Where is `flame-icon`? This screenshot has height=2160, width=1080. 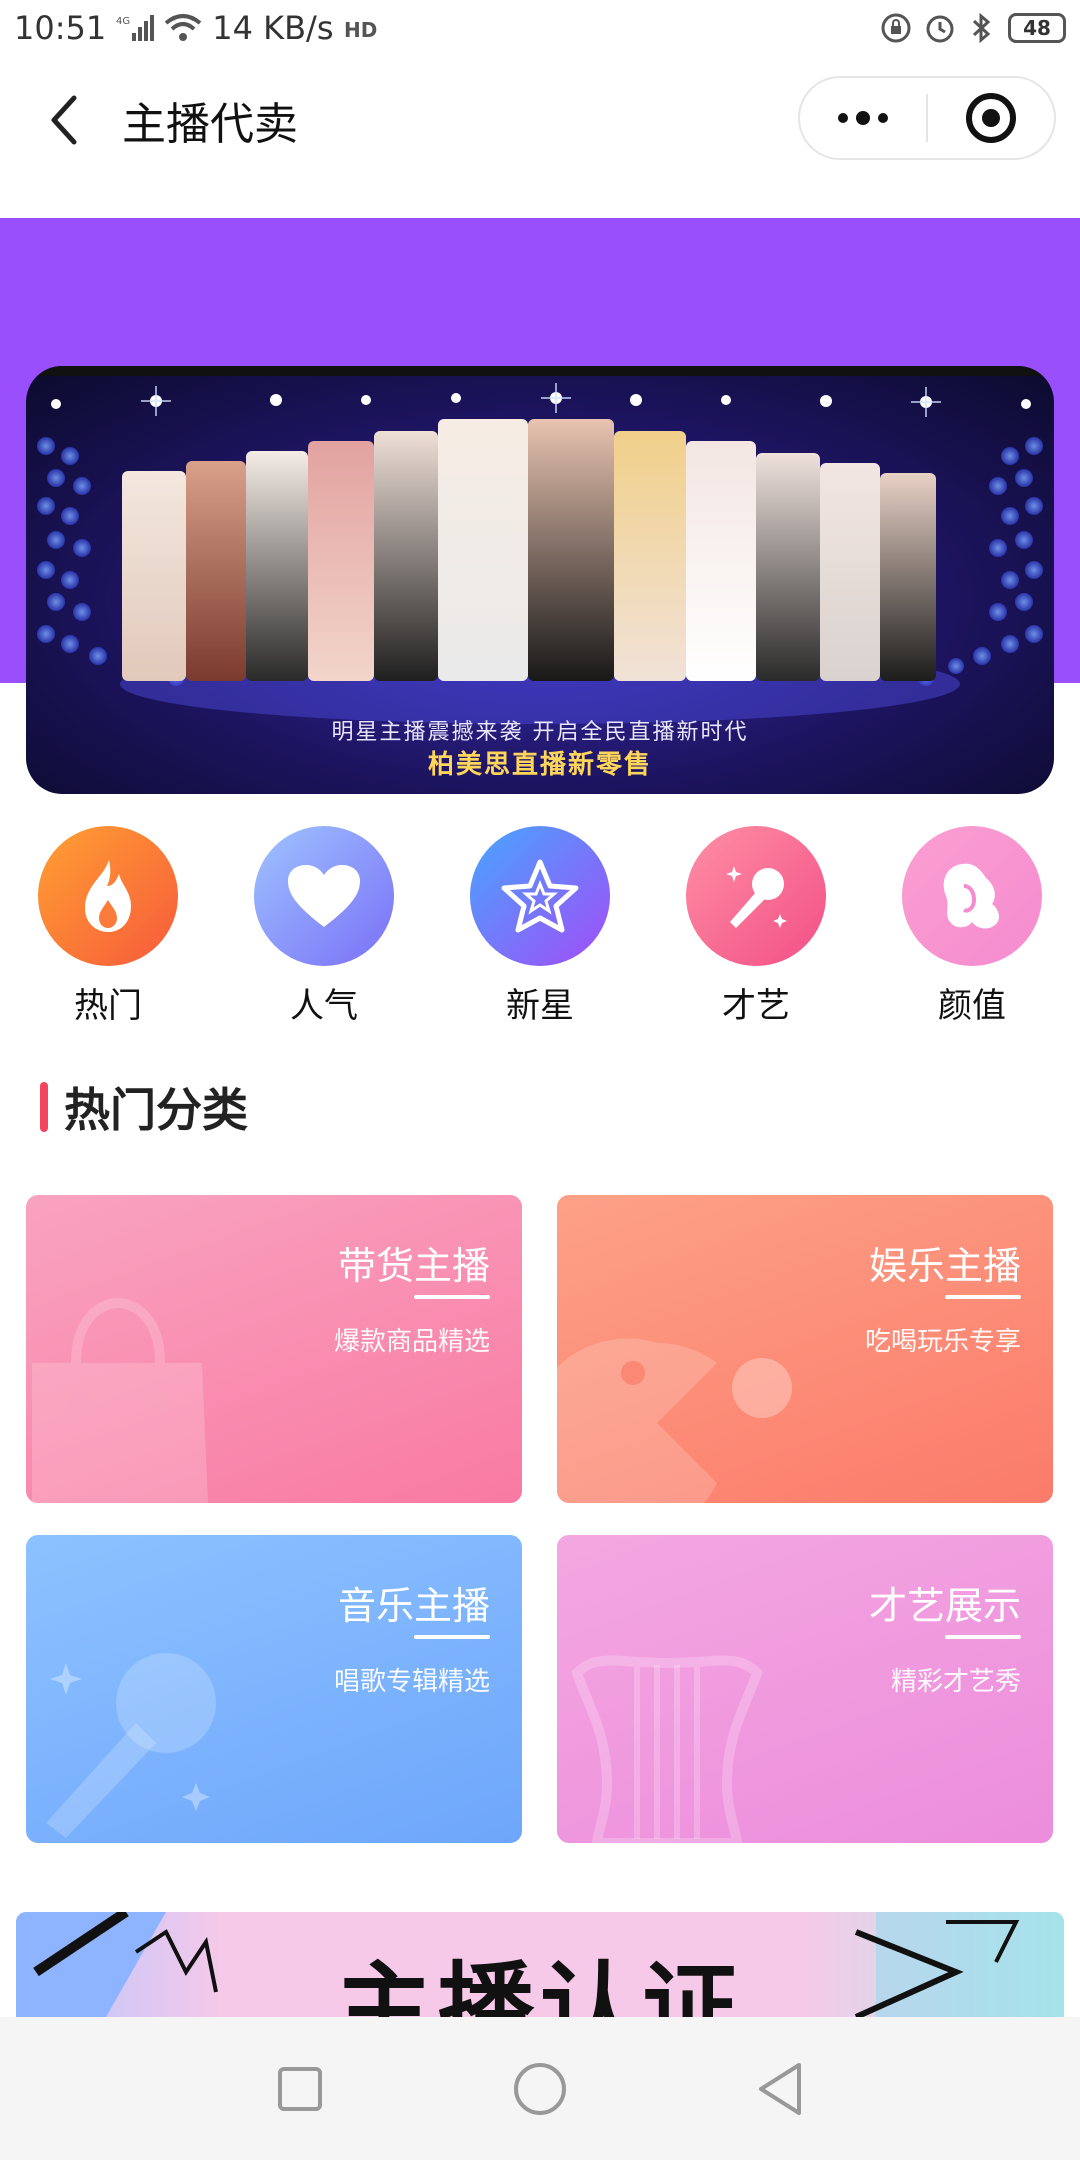
flame-icon is located at coordinates (108, 896).